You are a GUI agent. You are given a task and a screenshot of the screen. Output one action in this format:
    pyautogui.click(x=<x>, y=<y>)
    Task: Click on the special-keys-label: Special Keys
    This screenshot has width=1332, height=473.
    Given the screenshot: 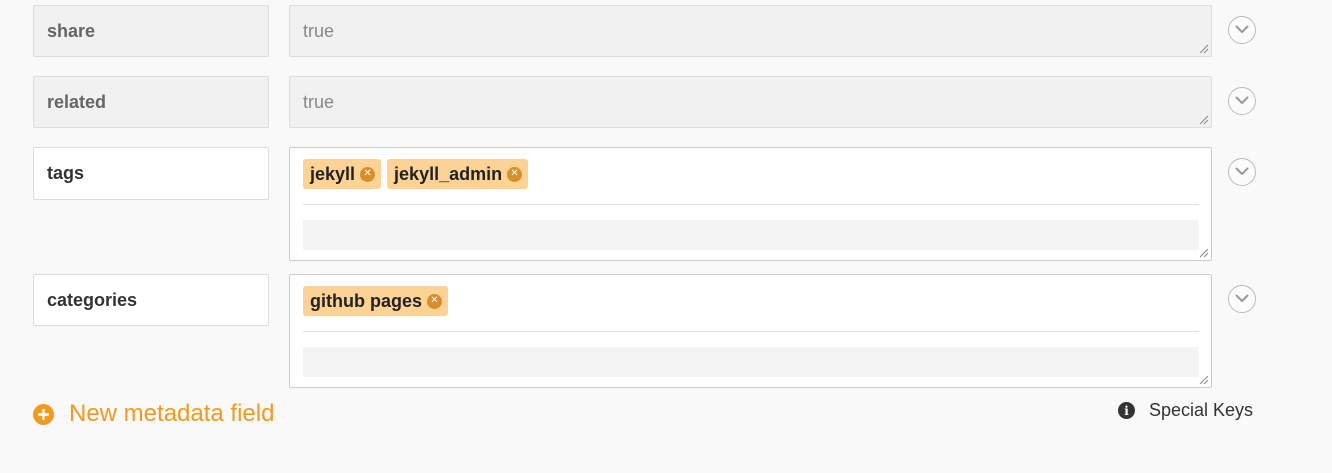 What is the action you would take?
    pyautogui.click(x=1201, y=410)
    